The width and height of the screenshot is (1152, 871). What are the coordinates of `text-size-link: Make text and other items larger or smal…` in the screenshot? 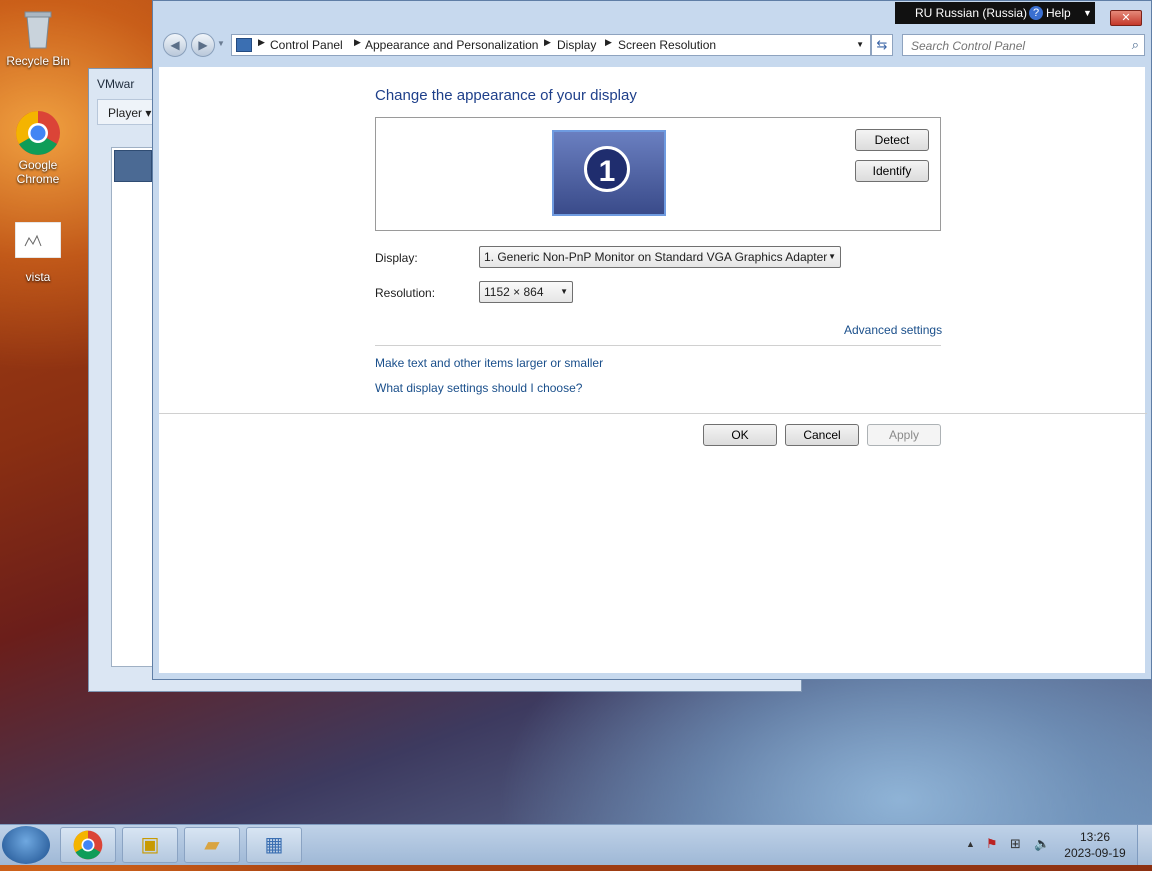 It's located at (489, 363).